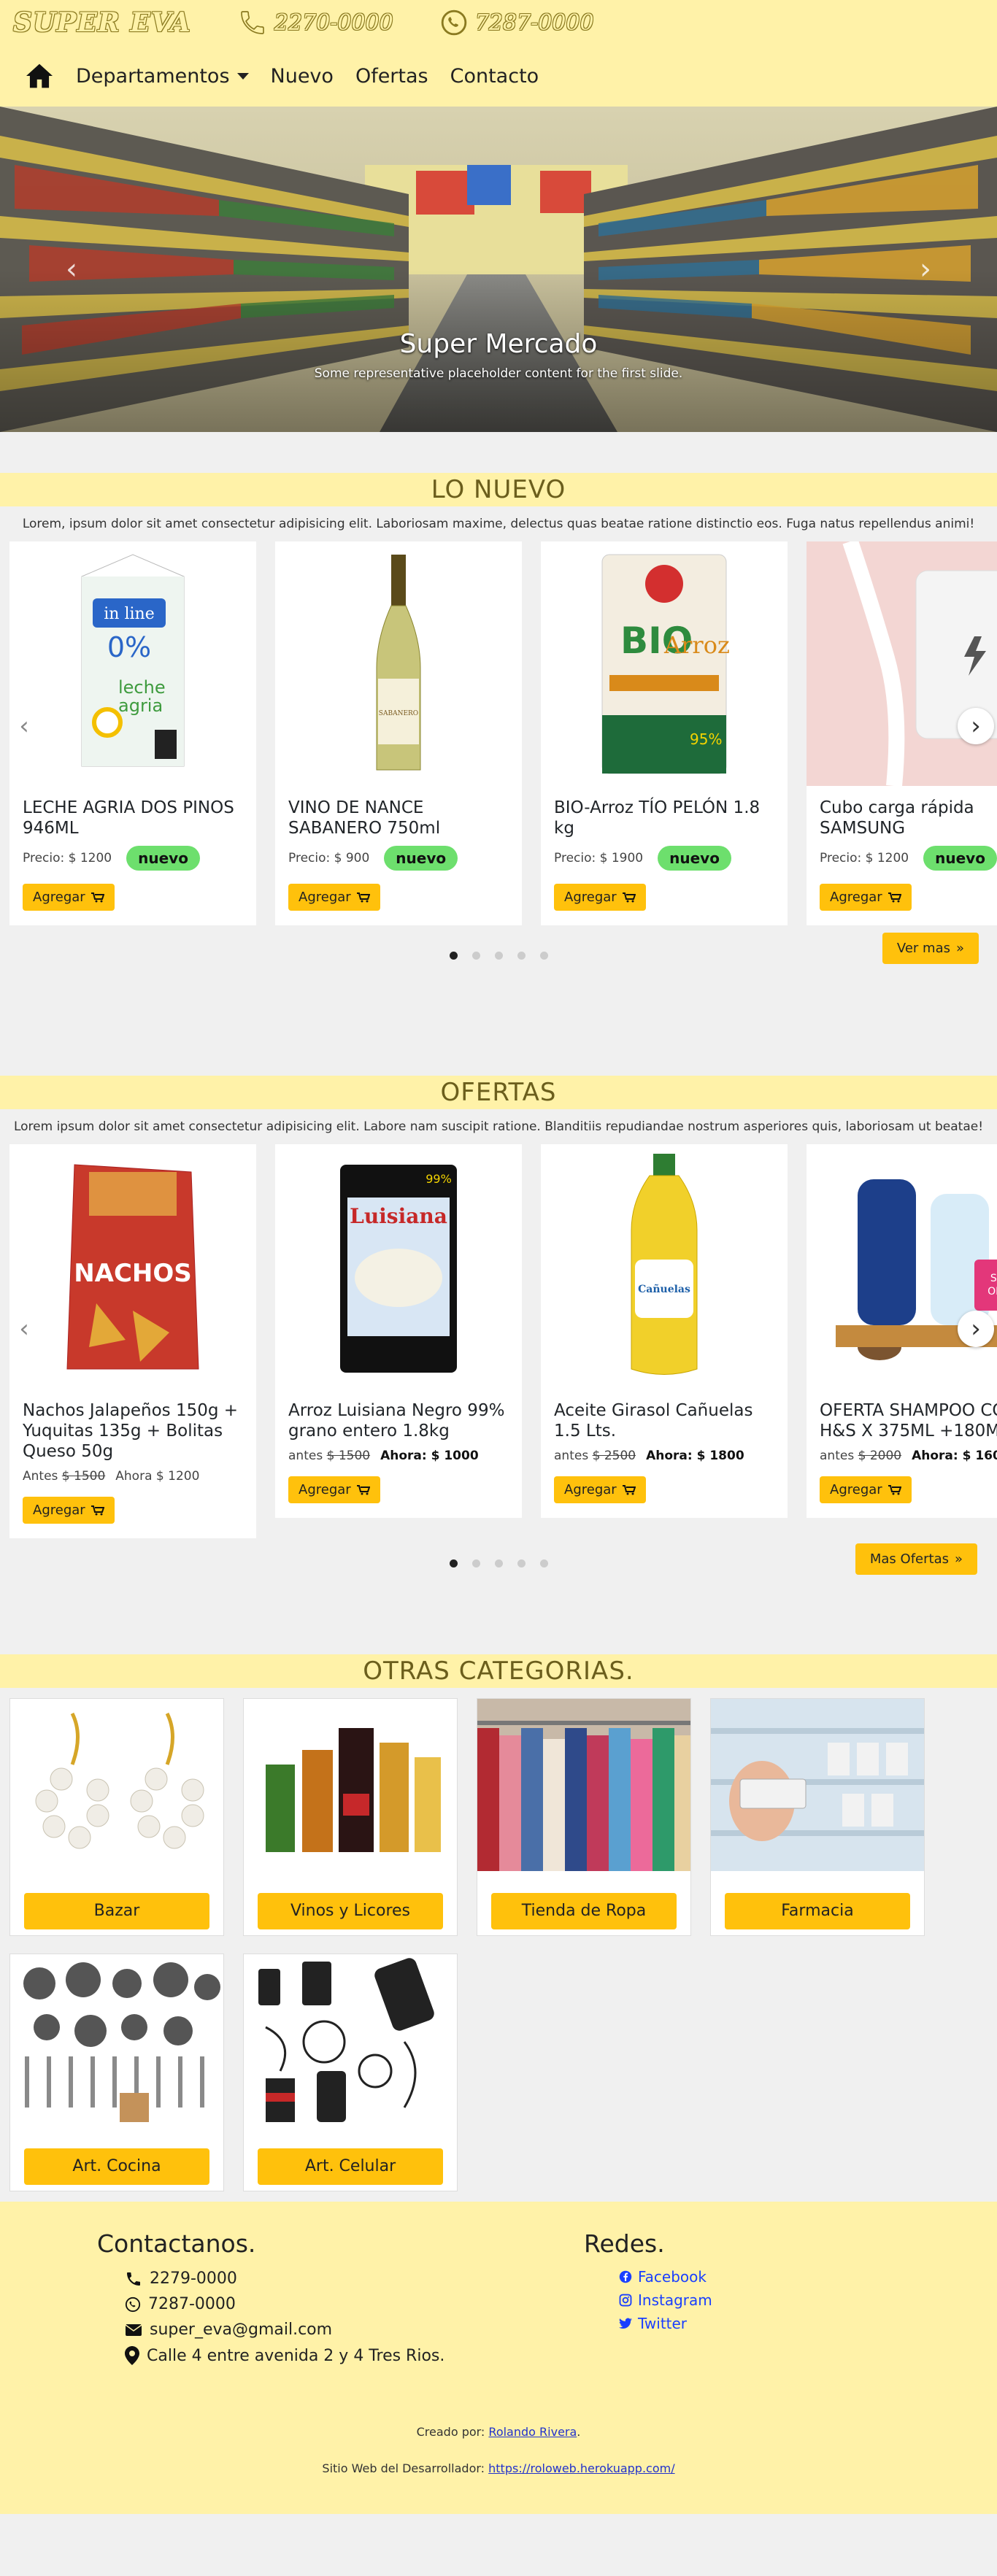  Describe the element at coordinates (271, 2279) in the screenshot. I see `footer-phone: 2279-0000` at that location.